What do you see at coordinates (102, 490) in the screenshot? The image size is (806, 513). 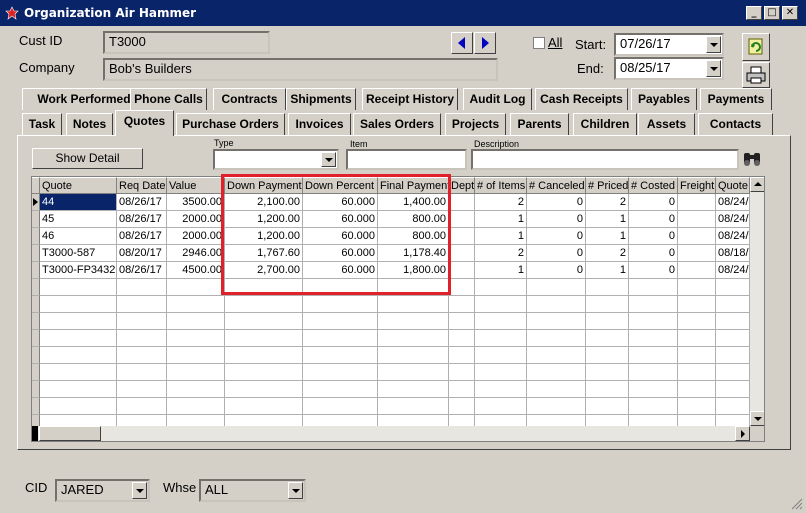 I see `cid-combo: JARED` at bounding box center [102, 490].